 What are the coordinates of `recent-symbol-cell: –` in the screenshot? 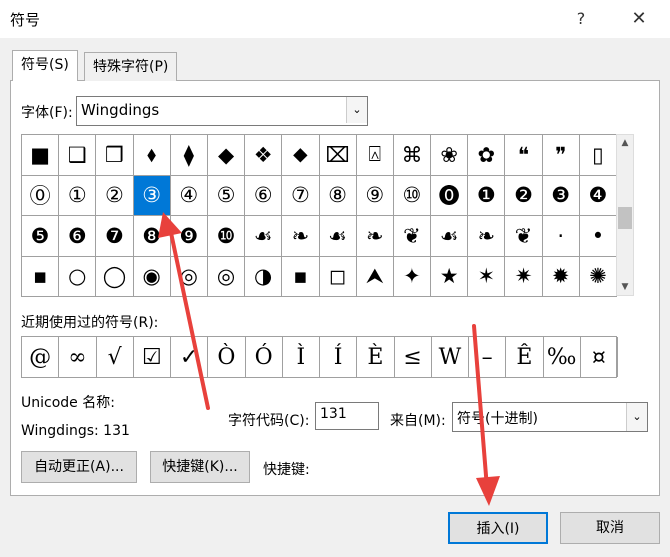 It's located at (488, 357).